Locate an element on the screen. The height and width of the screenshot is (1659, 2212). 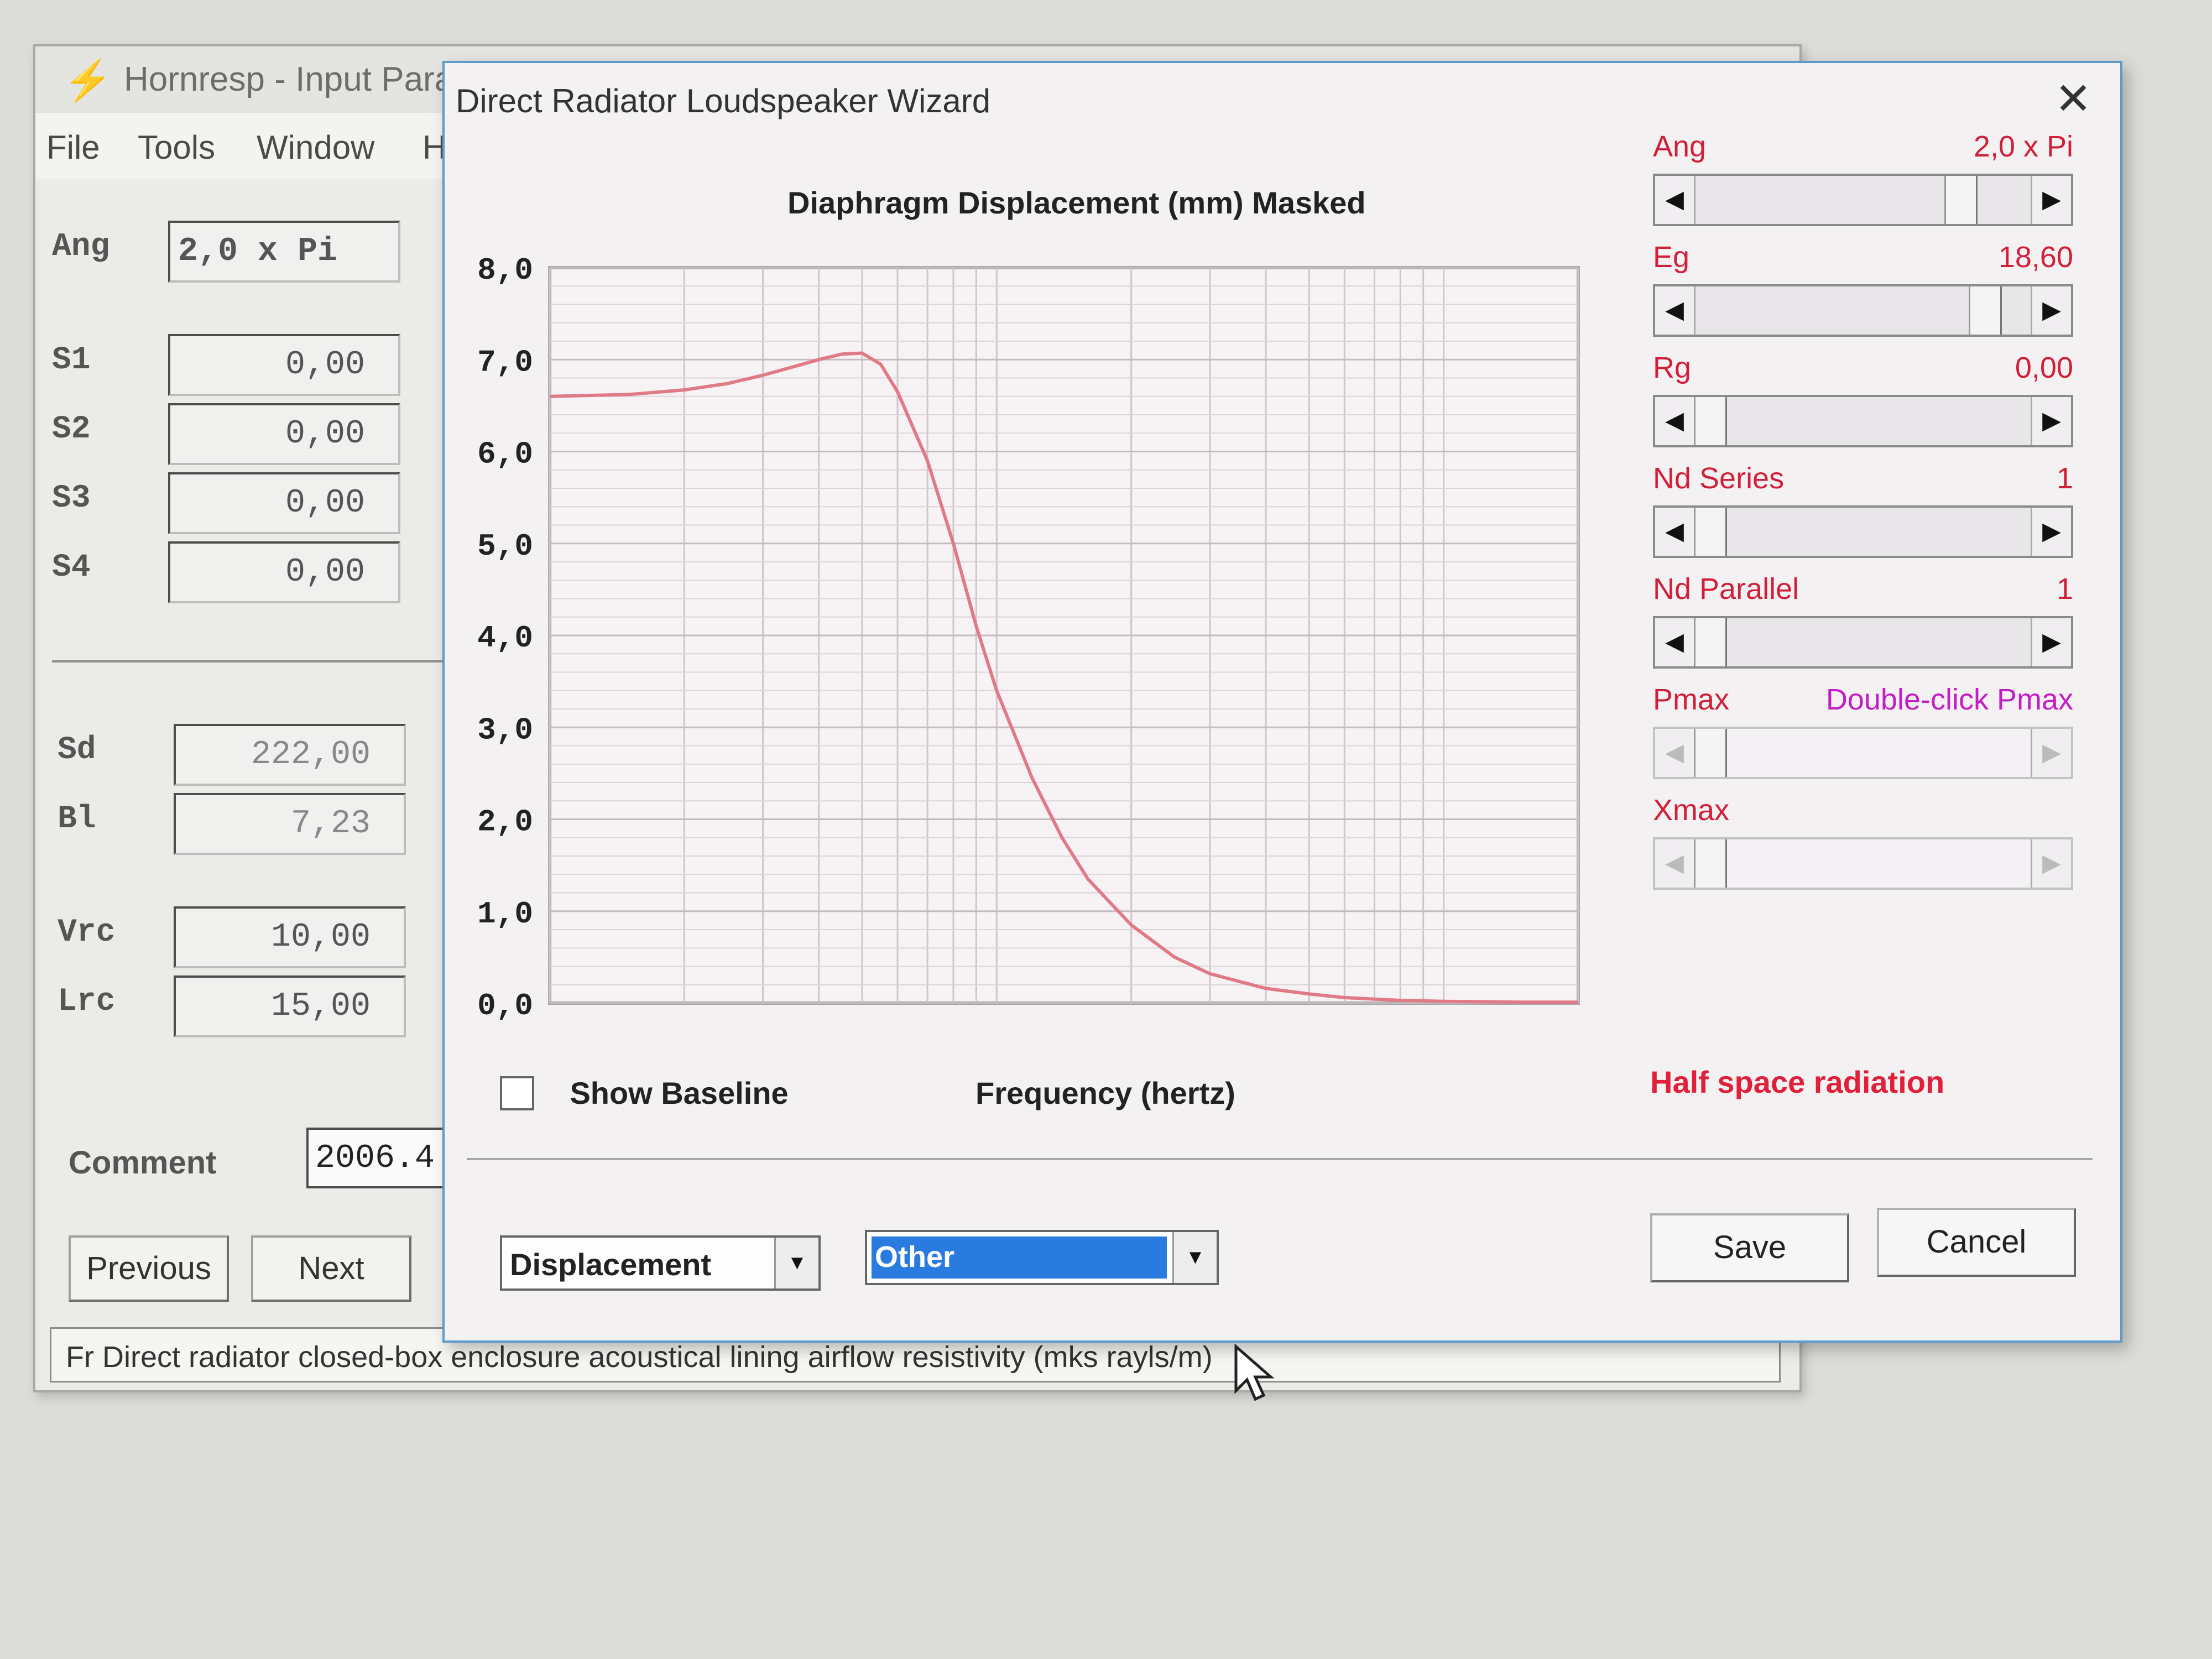
chart-title: Diaphragm Displacement (mm) Masked is located at coordinates (1077, 203).